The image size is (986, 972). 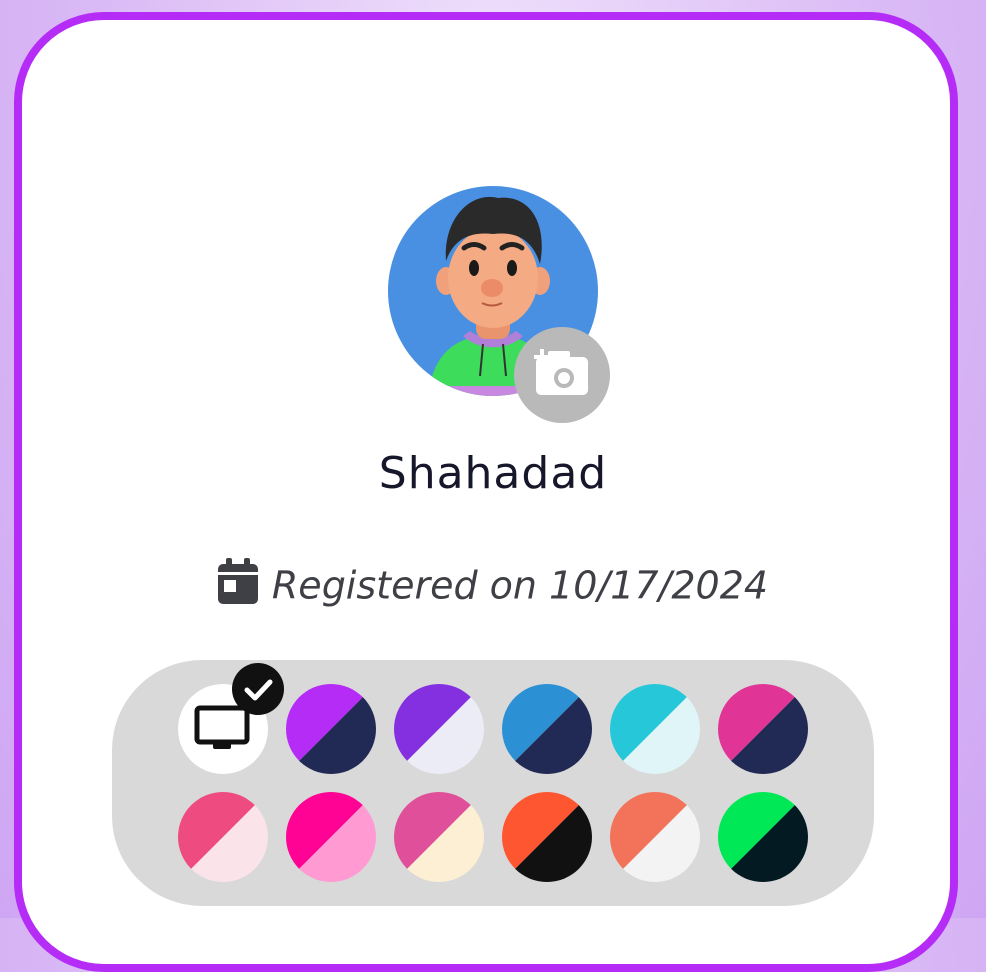 I want to click on username: Shahadad, so click(x=493, y=473).